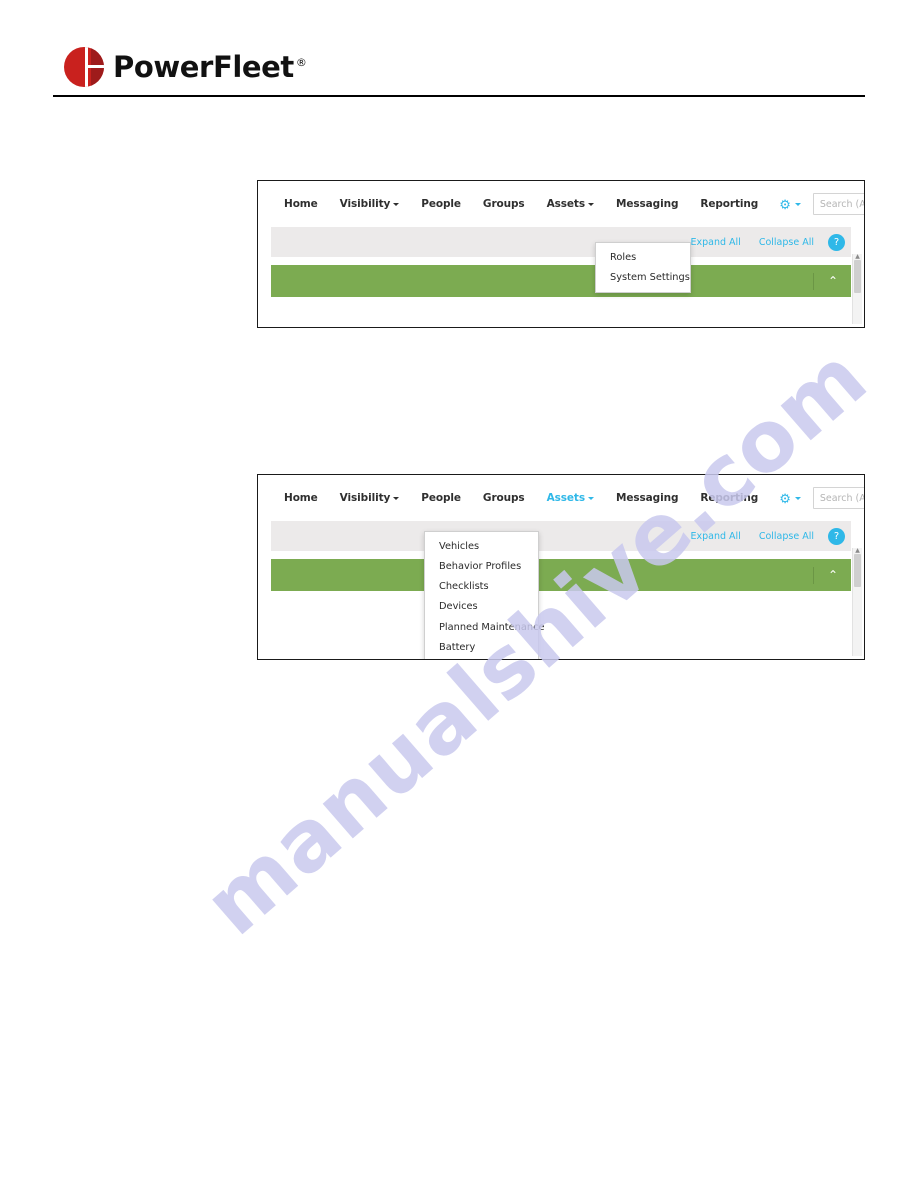  I want to click on toolbar-strip-2: Expand All Collapse All ?, so click(561, 536).